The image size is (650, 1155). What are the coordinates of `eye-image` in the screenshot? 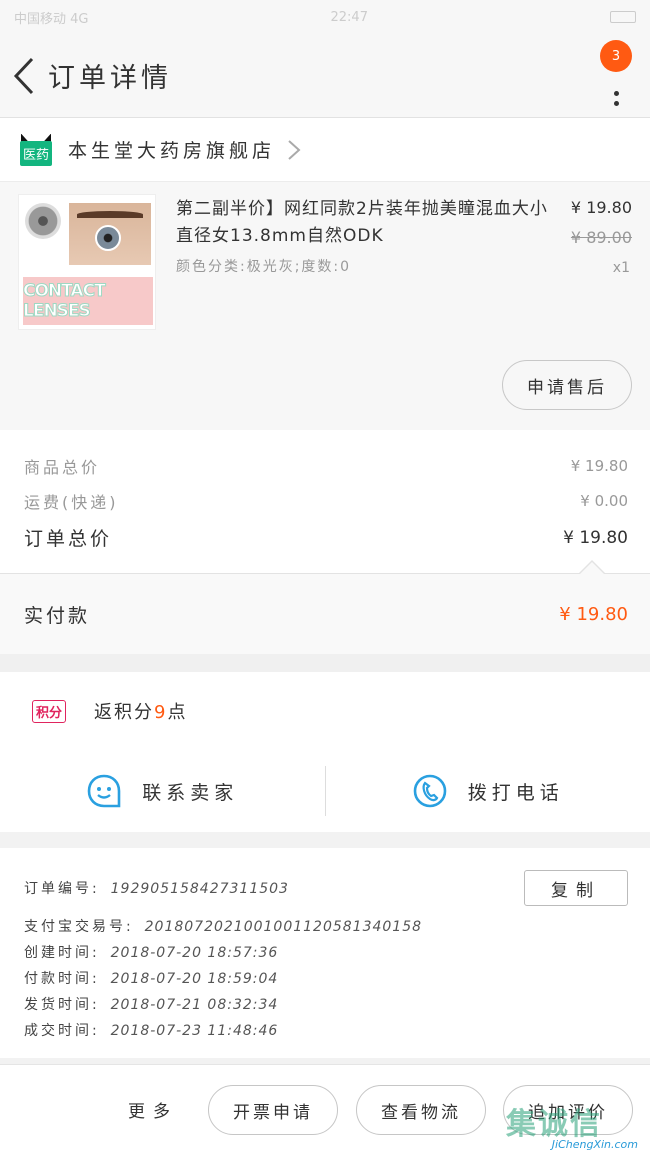 It's located at (110, 234).